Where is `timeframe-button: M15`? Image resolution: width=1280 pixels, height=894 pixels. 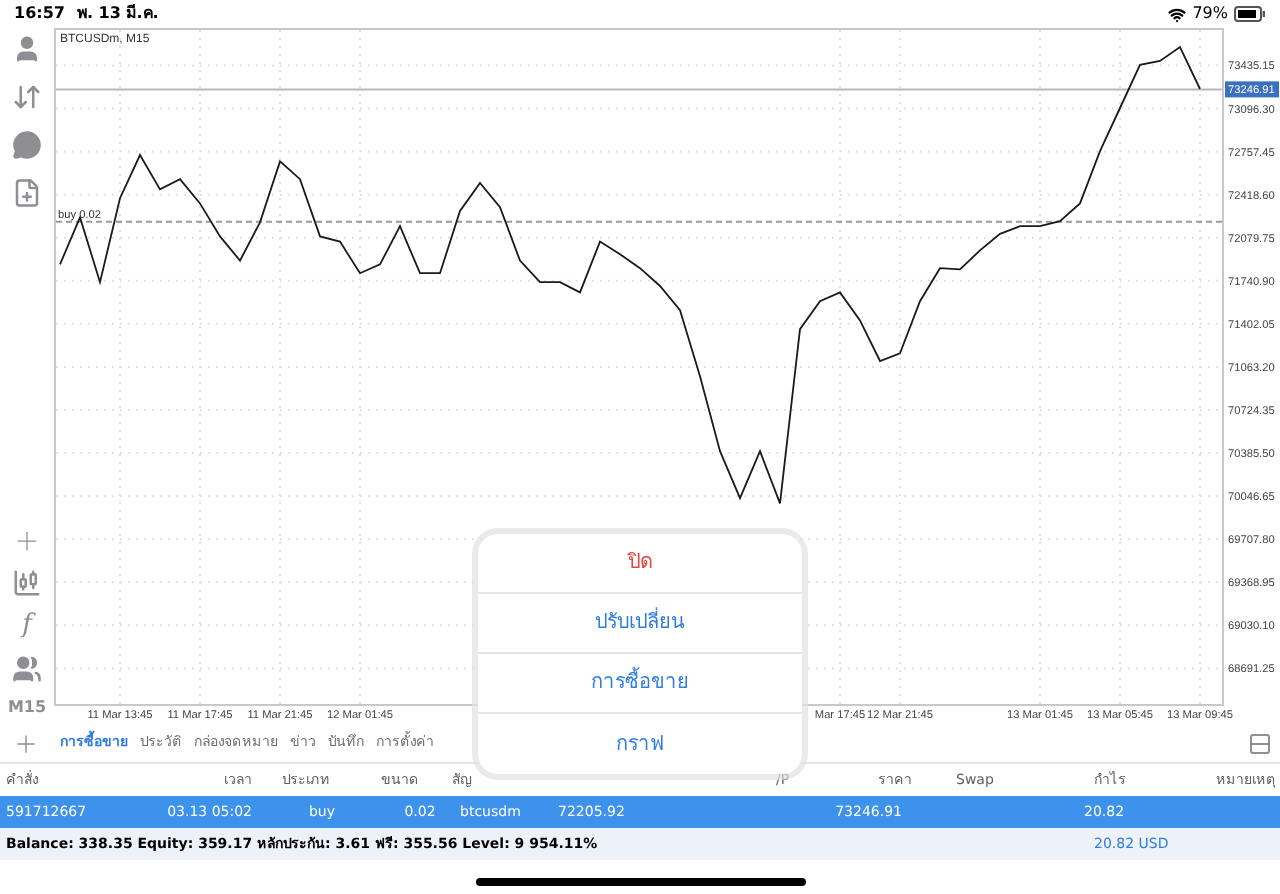
timeframe-button: M15 is located at coordinates (27, 708).